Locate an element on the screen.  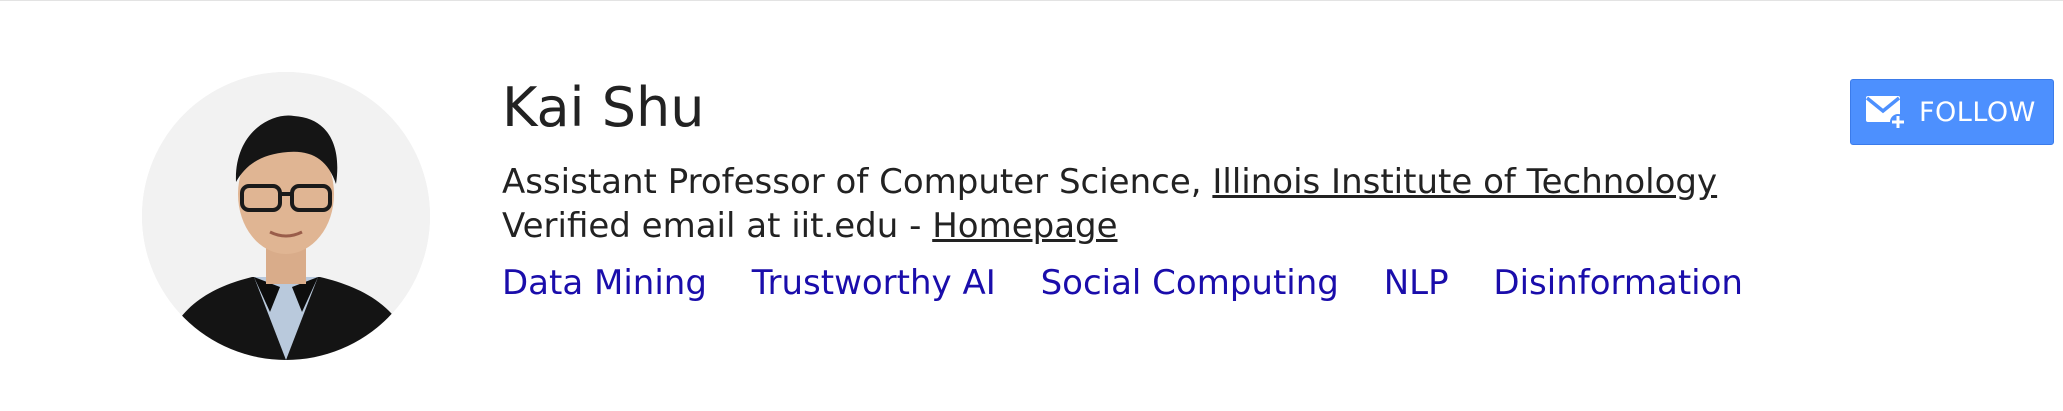
top-divider is located at coordinates (1031, 0).